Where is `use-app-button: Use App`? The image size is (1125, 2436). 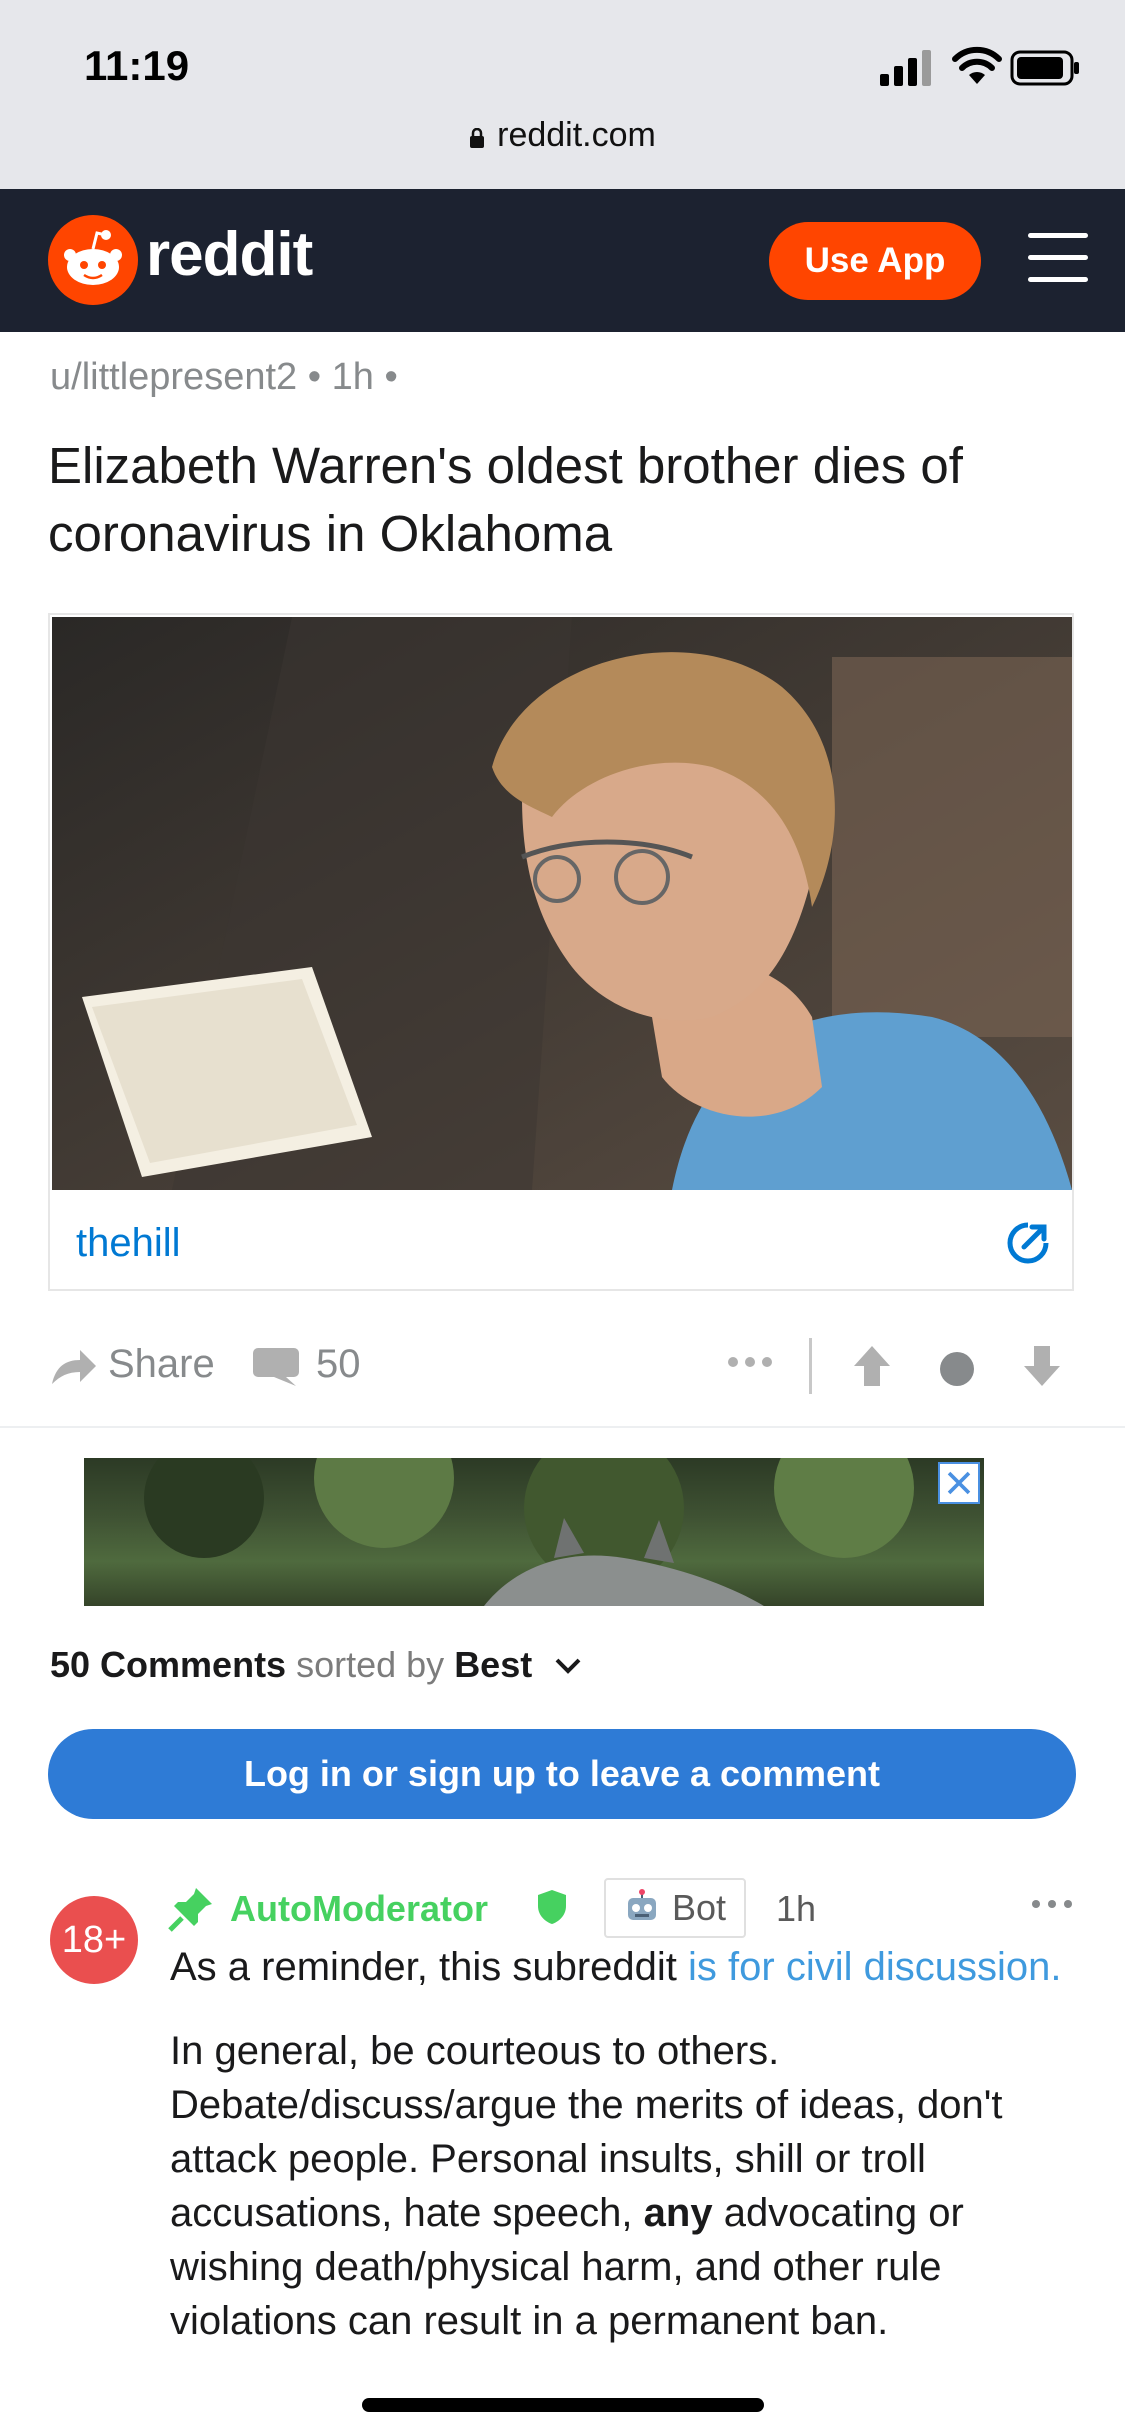
use-app-button: Use App is located at coordinates (875, 261).